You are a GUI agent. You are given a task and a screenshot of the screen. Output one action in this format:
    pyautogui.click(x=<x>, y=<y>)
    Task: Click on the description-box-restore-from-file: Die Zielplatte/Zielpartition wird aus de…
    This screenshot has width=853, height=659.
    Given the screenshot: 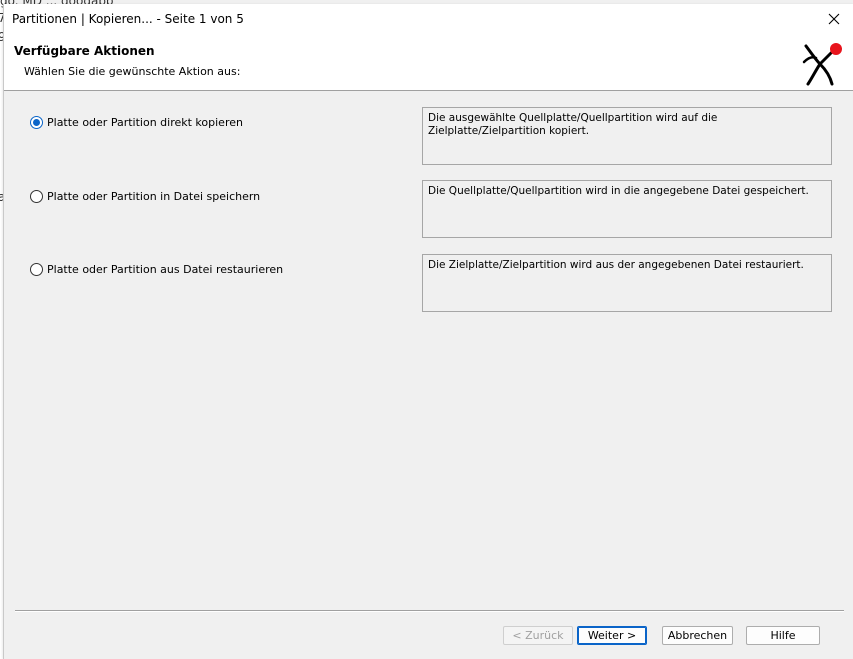 What is the action you would take?
    pyautogui.click(x=627, y=283)
    